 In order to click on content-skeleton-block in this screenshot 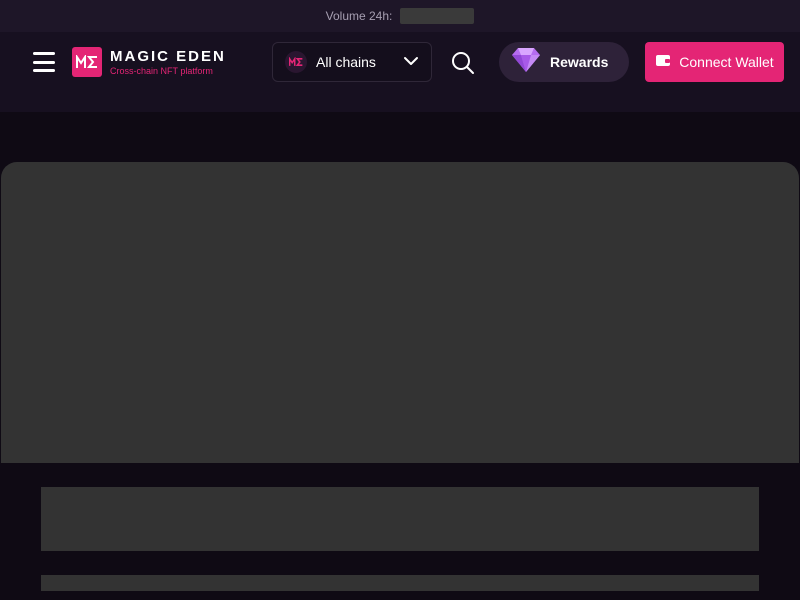, I will do `click(400, 519)`.